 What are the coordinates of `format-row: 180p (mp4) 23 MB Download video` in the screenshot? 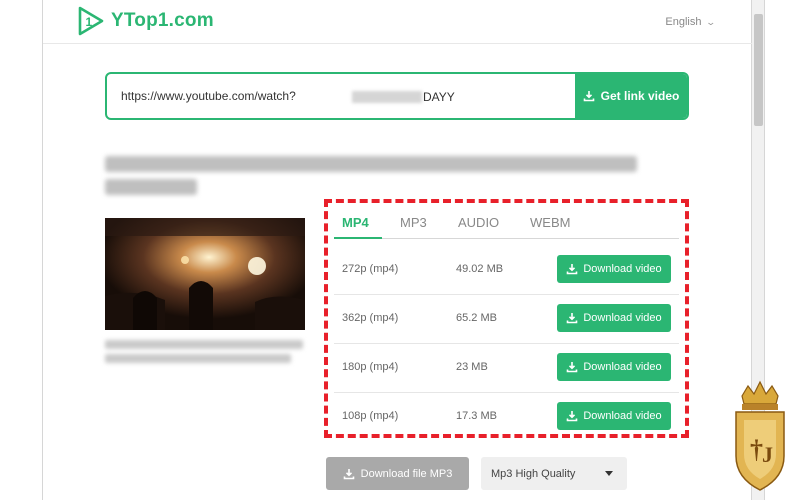 It's located at (506, 368).